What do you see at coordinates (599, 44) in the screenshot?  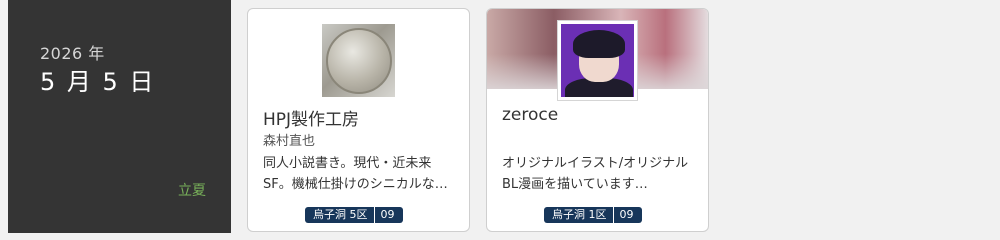 I see `avatar-hair` at bounding box center [599, 44].